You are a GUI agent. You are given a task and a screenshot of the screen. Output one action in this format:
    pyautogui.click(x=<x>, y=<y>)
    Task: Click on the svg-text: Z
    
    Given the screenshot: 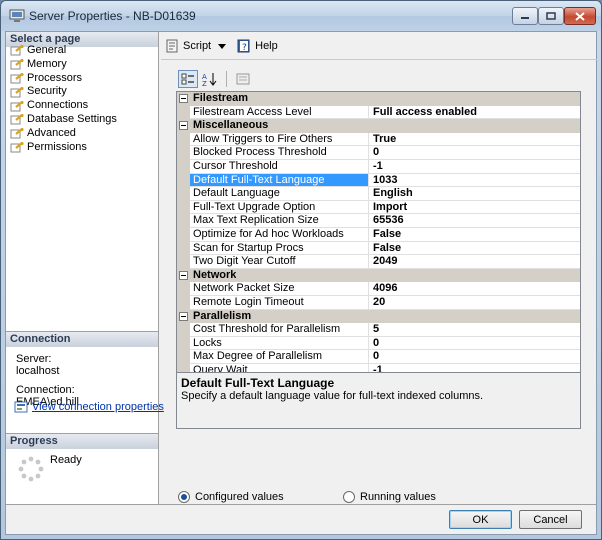 What is the action you would take?
    pyautogui.click(x=204, y=83)
    